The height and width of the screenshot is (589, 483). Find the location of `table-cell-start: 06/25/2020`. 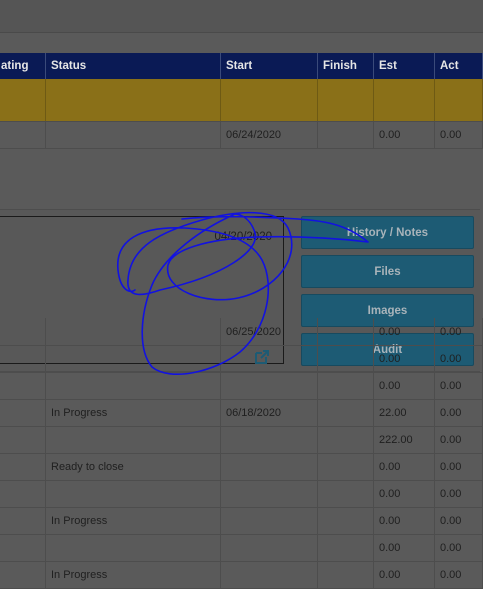

table-cell-start: 06/25/2020 is located at coordinates (269, 331).